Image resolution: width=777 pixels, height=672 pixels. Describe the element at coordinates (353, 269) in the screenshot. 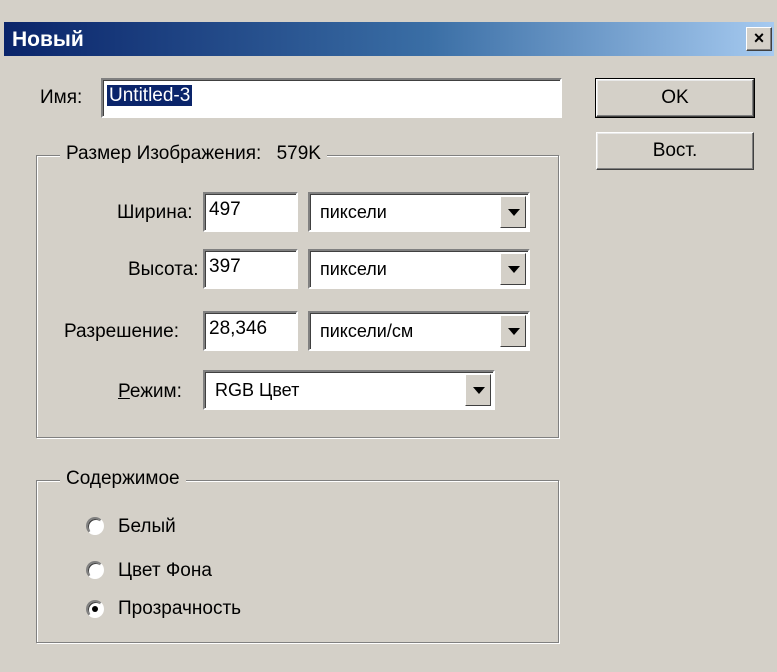

I see `height-unit-value: пиксели` at that location.